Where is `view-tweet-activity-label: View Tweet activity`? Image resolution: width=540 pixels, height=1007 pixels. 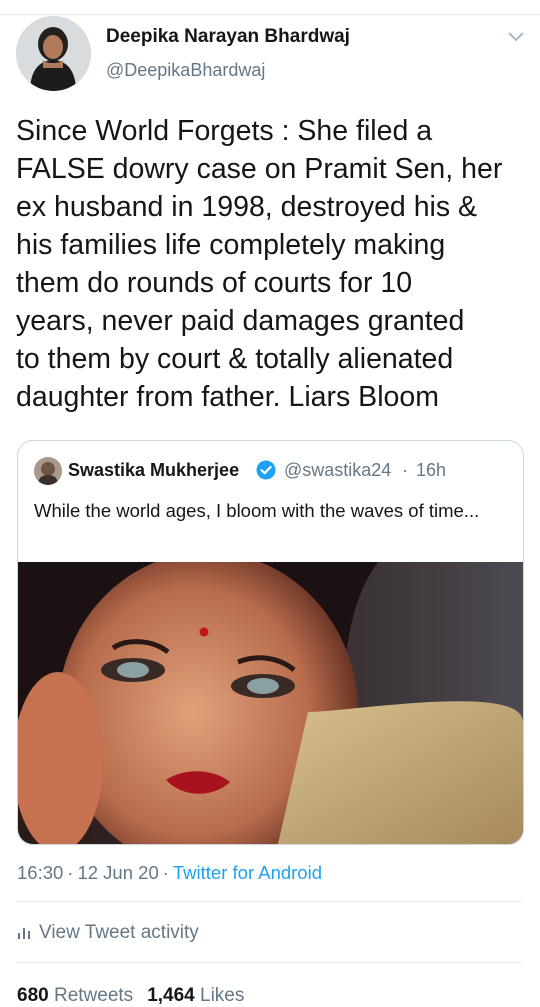 view-tweet-activity-label: View Tweet activity is located at coordinates (119, 932).